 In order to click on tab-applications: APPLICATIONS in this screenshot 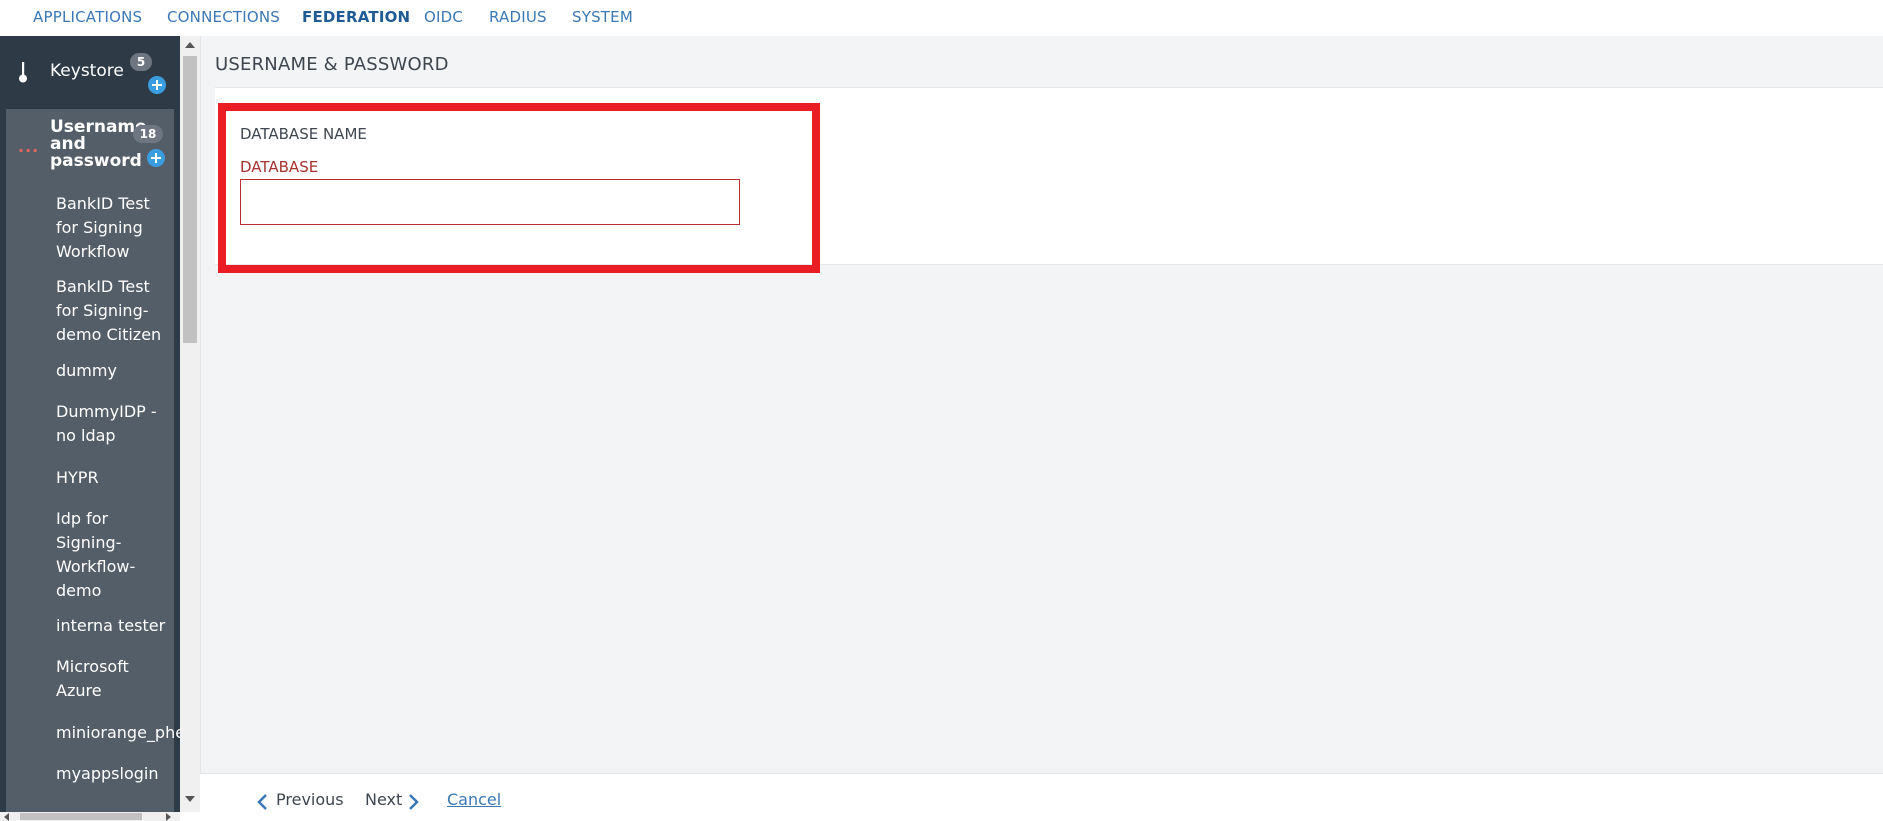, I will do `click(87, 17)`.